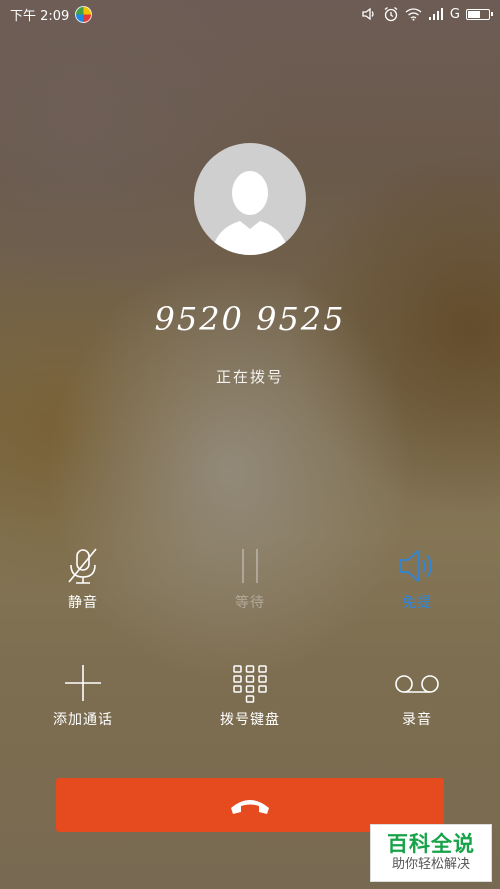  Describe the element at coordinates (474, 14) in the screenshot. I see `battery-level` at that location.